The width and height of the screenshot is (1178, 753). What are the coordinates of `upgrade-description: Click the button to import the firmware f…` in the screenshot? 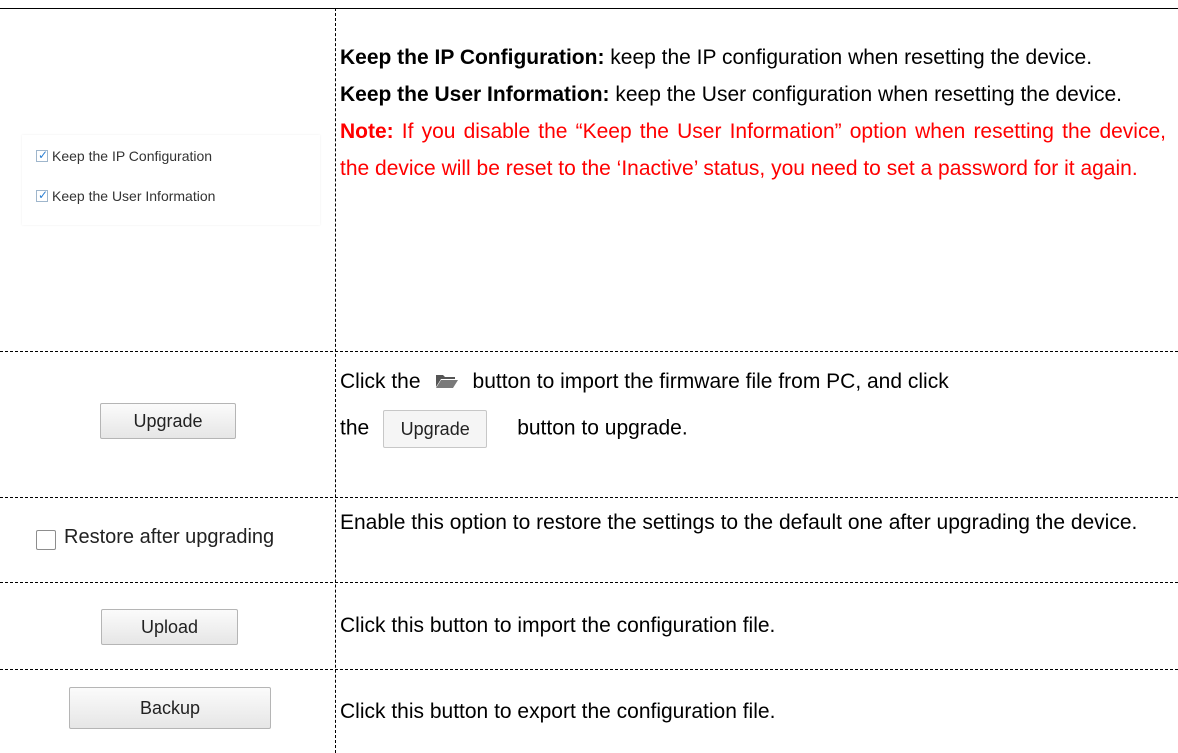 It's located at (753, 406).